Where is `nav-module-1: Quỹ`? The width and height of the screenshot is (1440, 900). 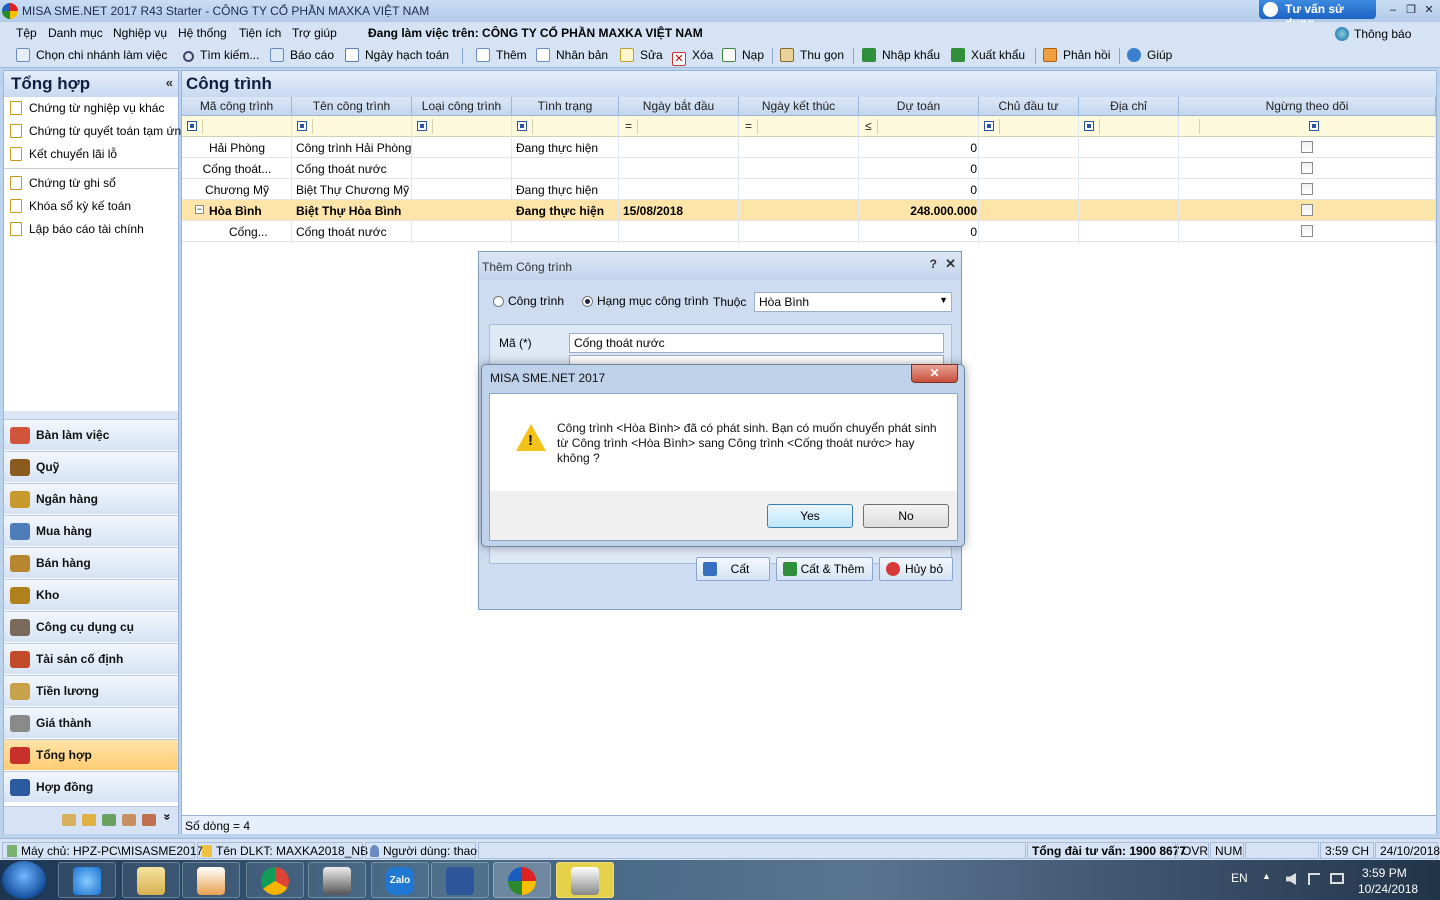
nav-module-1: Quỹ is located at coordinates (91, 466).